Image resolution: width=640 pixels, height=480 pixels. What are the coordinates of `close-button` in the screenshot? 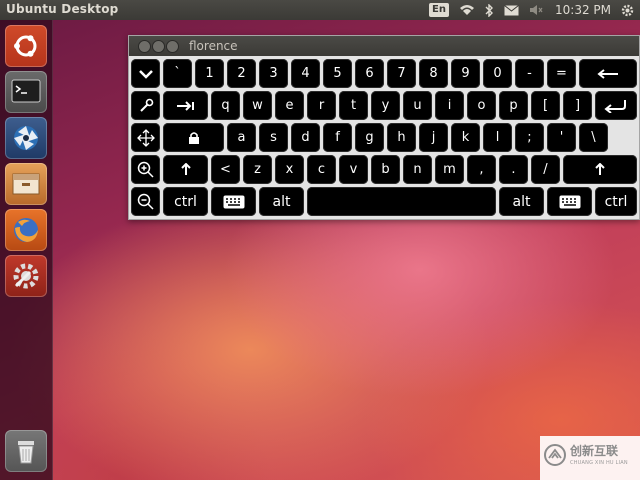 It's located at (144, 46).